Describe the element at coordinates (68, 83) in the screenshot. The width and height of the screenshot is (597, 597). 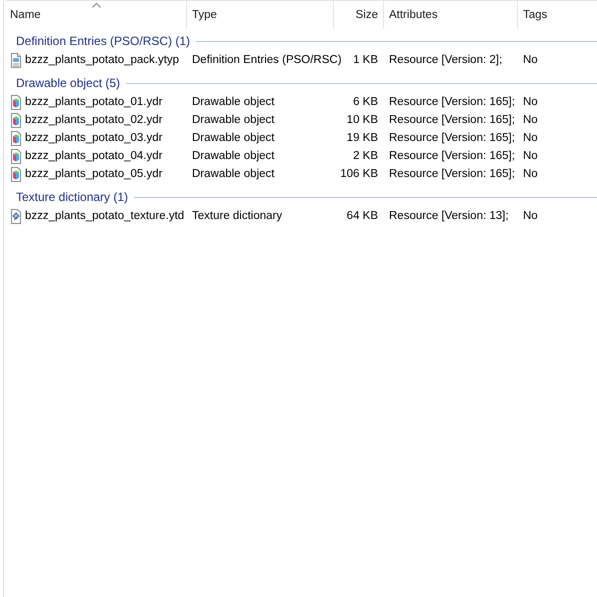
I see `group-header: Drawable object (5)` at that location.